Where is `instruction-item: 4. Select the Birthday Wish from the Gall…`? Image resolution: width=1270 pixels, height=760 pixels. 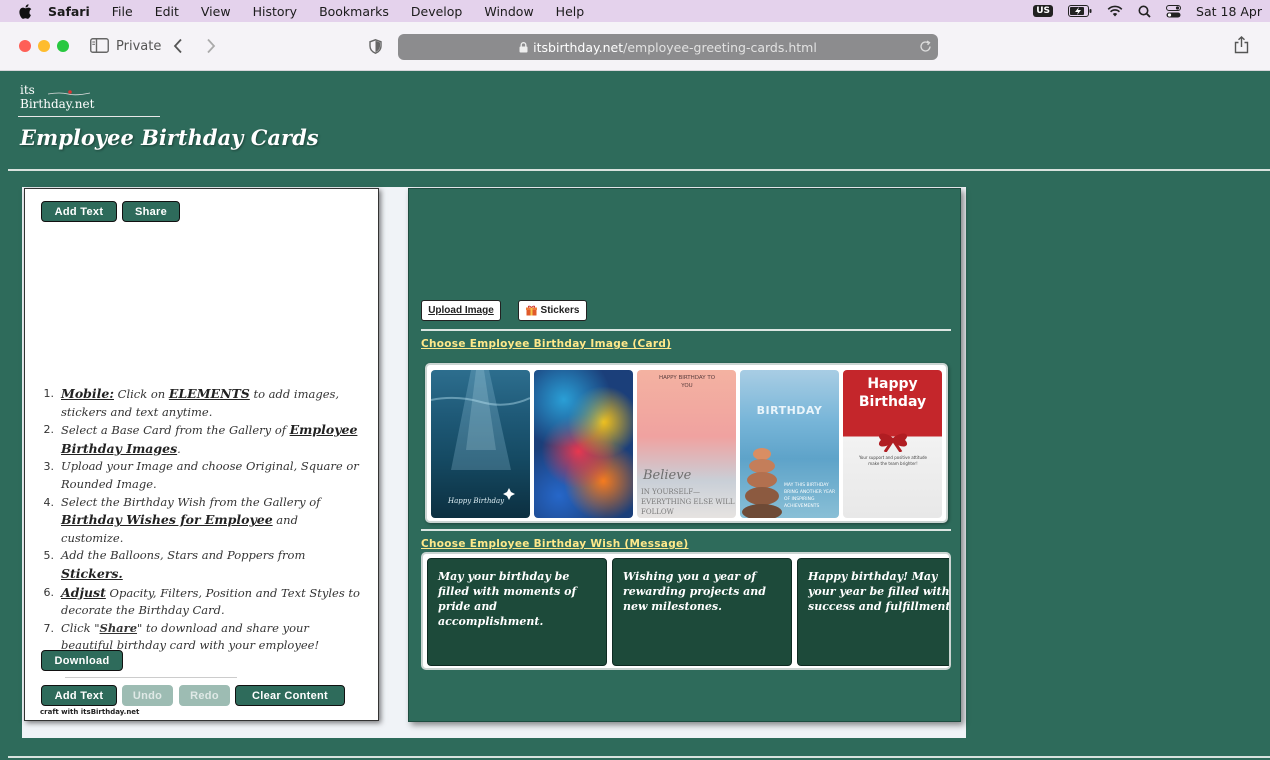
instruction-item: 4. Select the Birthday Wish from the Gall… is located at coordinates (182, 519).